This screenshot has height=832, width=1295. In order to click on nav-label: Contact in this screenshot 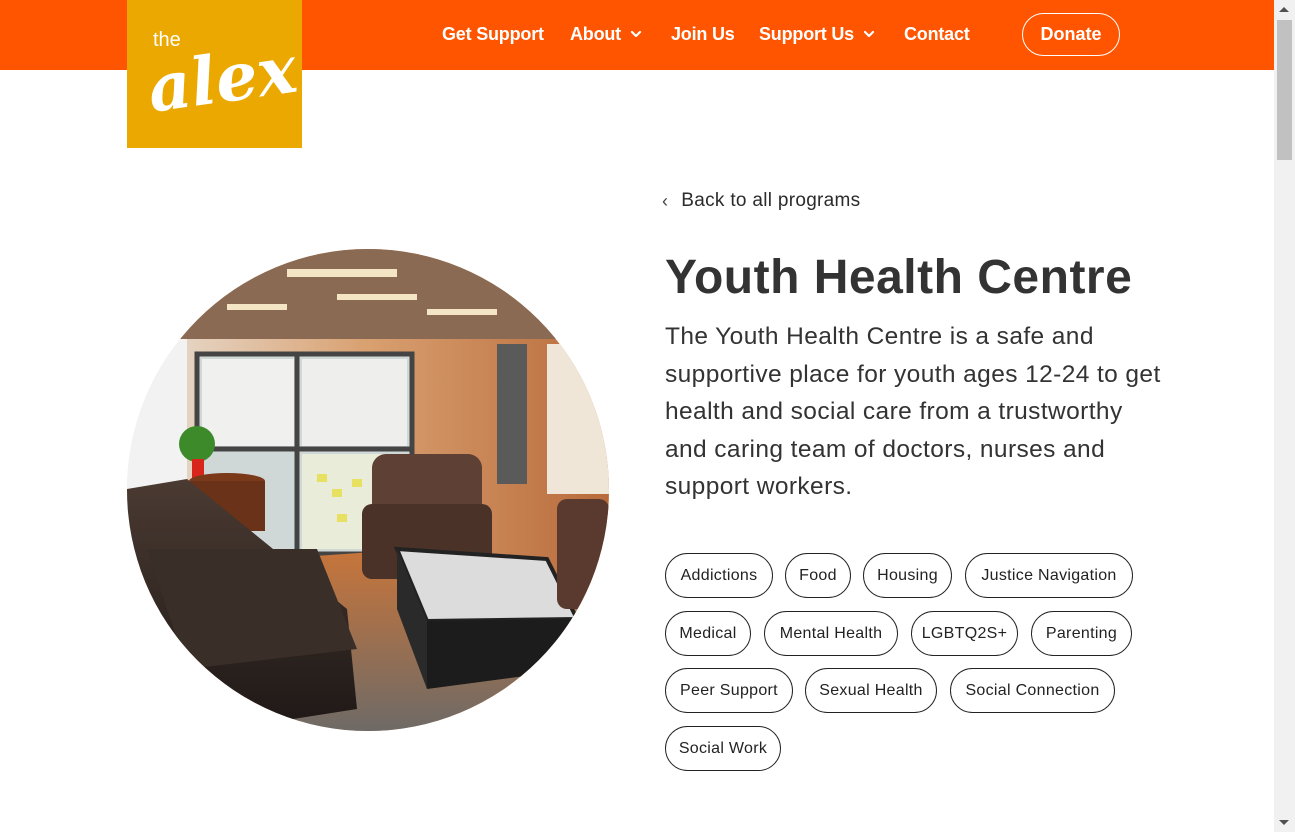, I will do `click(937, 33)`.